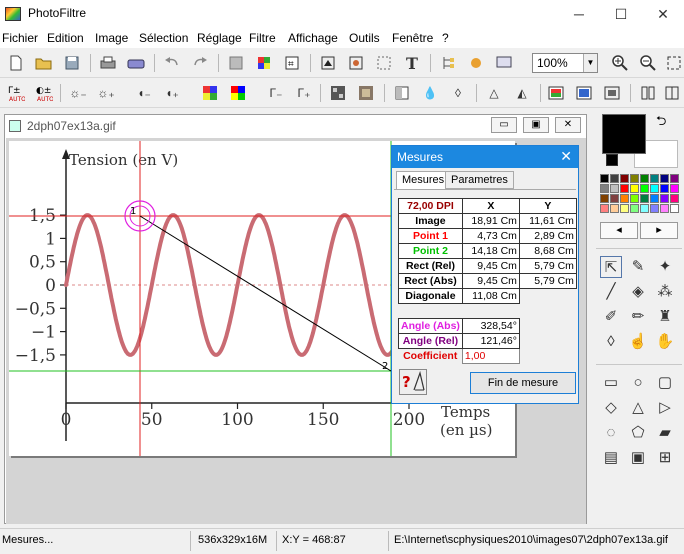 Image resolution: width=684 pixels, height=554 pixels. What do you see at coordinates (638, 292) in the screenshot?
I see `fill-bucket-icon: ◈` at bounding box center [638, 292].